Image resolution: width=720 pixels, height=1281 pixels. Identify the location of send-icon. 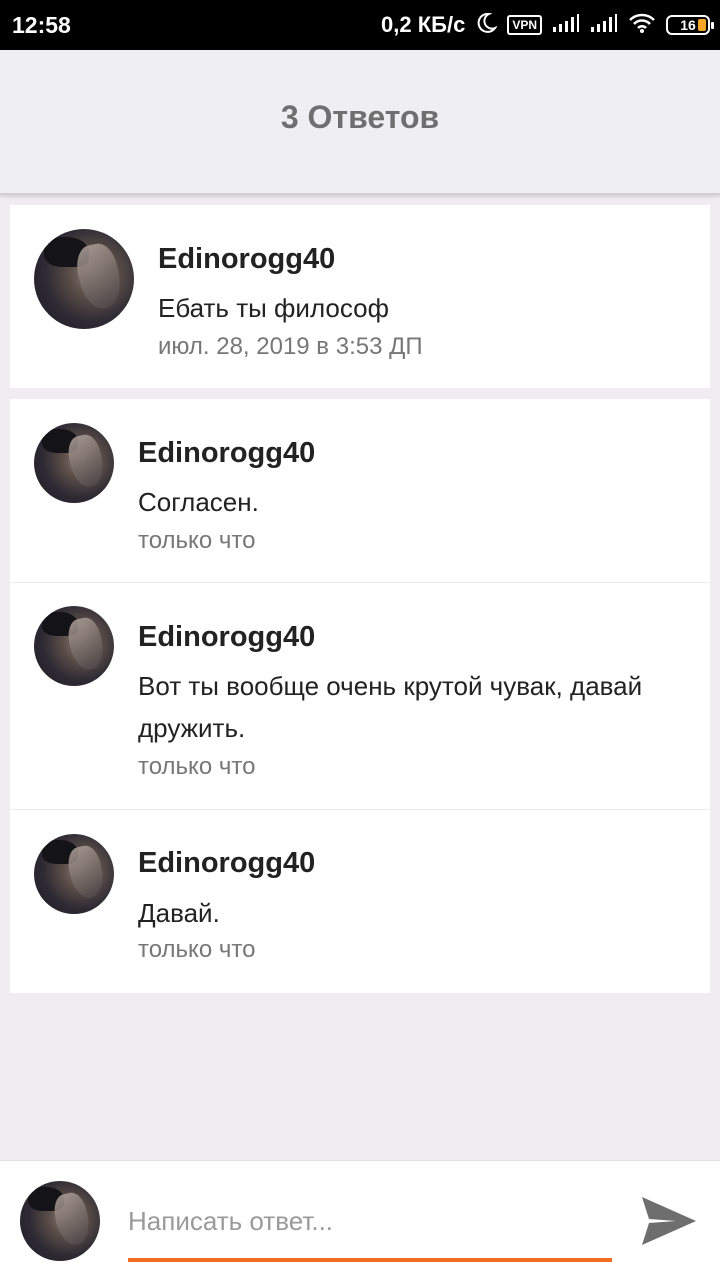
(669, 1221).